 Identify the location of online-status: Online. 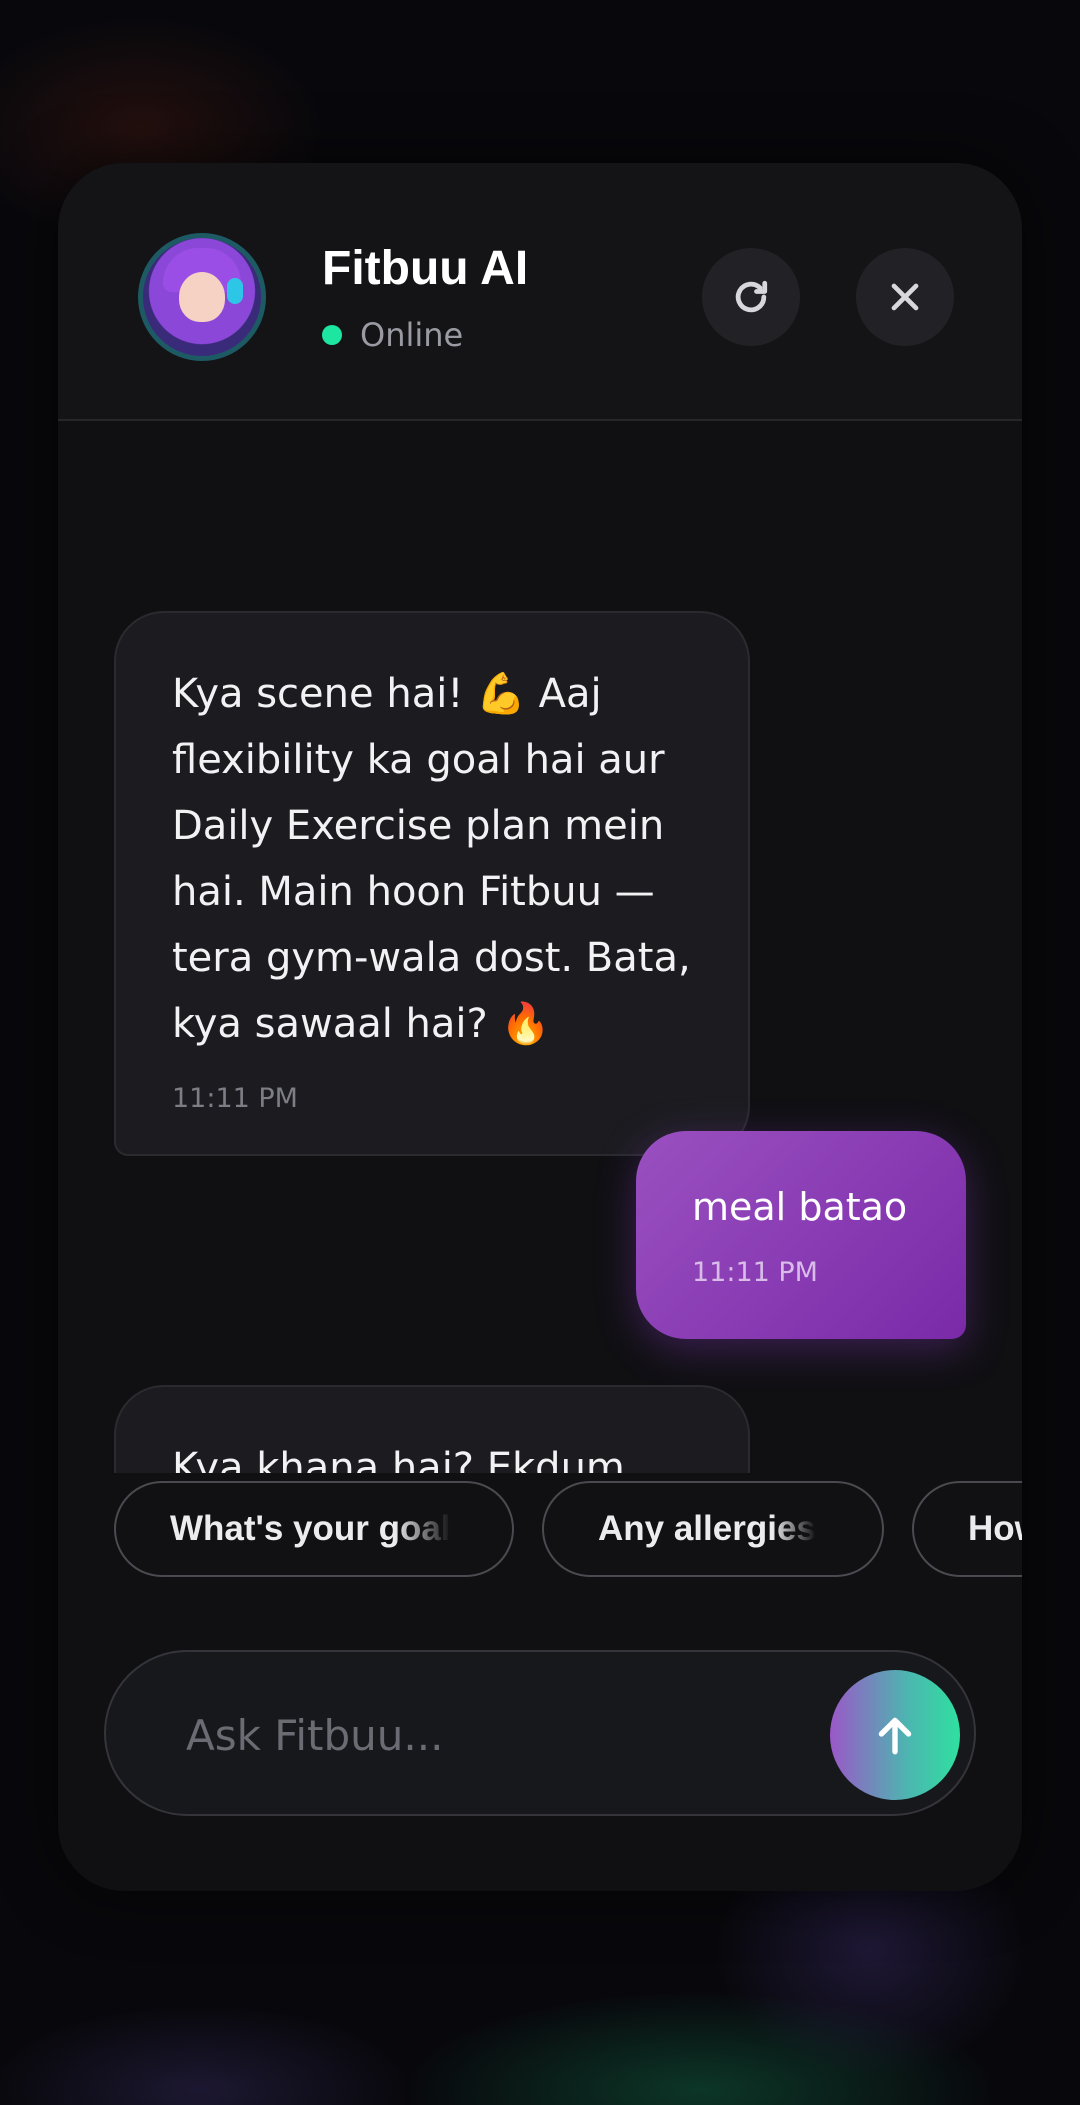
(392, 335).